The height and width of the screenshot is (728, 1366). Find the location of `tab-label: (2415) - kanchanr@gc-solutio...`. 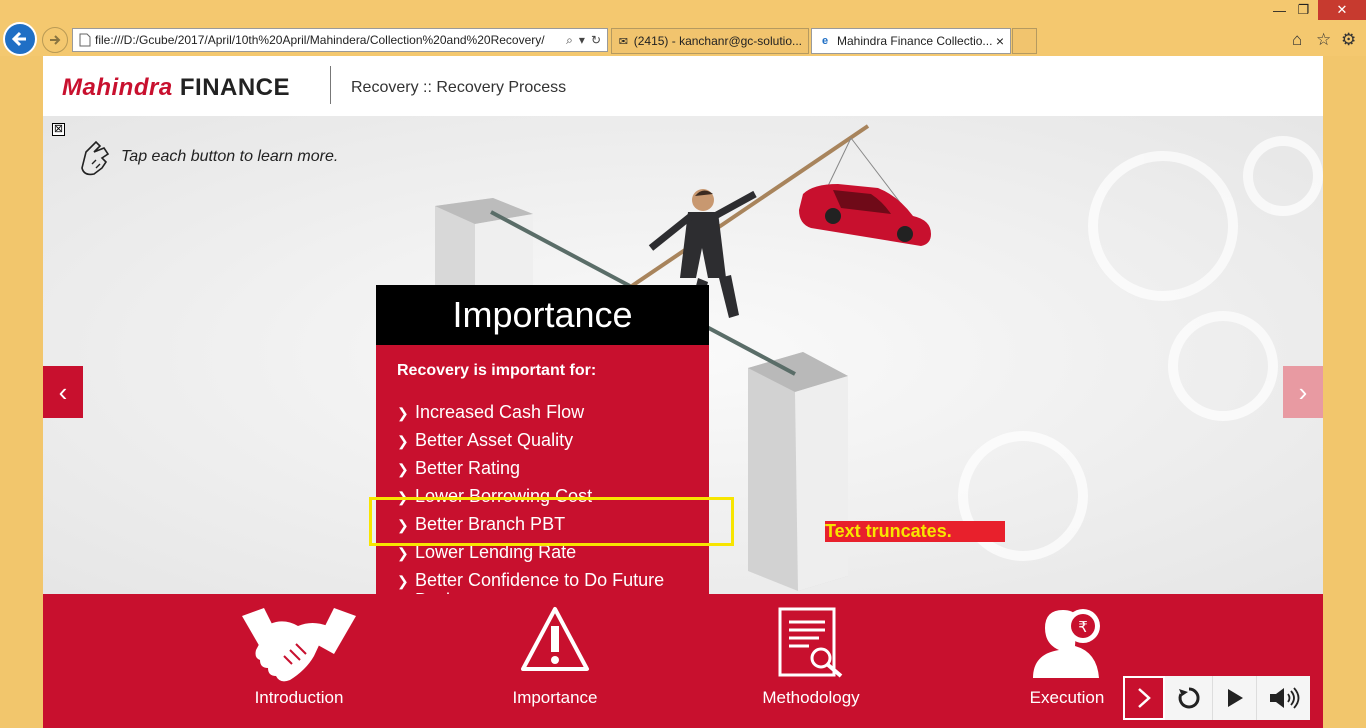

tab-label: (2415) - kanchanr@gc-solutio... is located at coordinates (717, 41).